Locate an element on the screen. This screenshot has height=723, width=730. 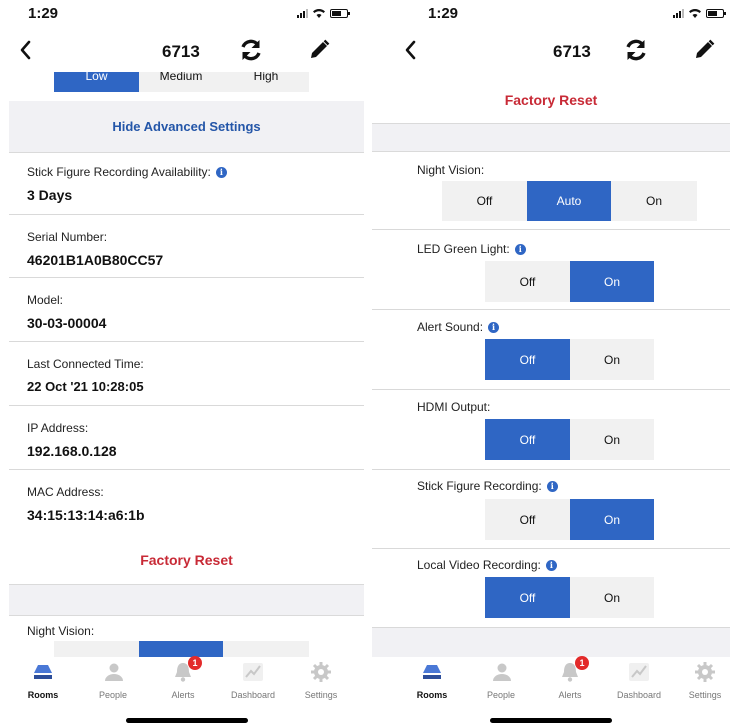
night-vision-off-button is located at coordinates (96, 649).